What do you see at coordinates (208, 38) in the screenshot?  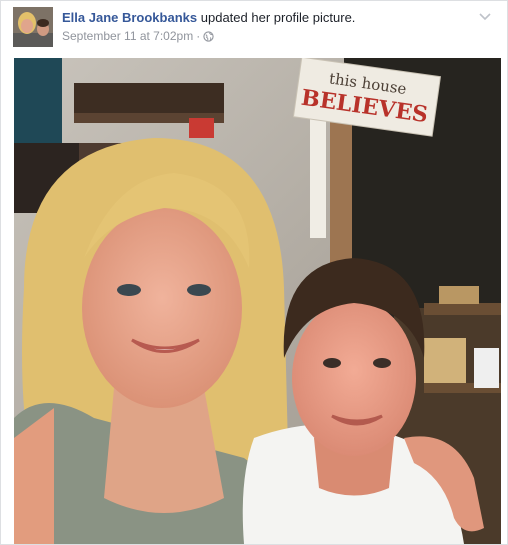 I see `globe-icon` at bounding box center [208, 38].